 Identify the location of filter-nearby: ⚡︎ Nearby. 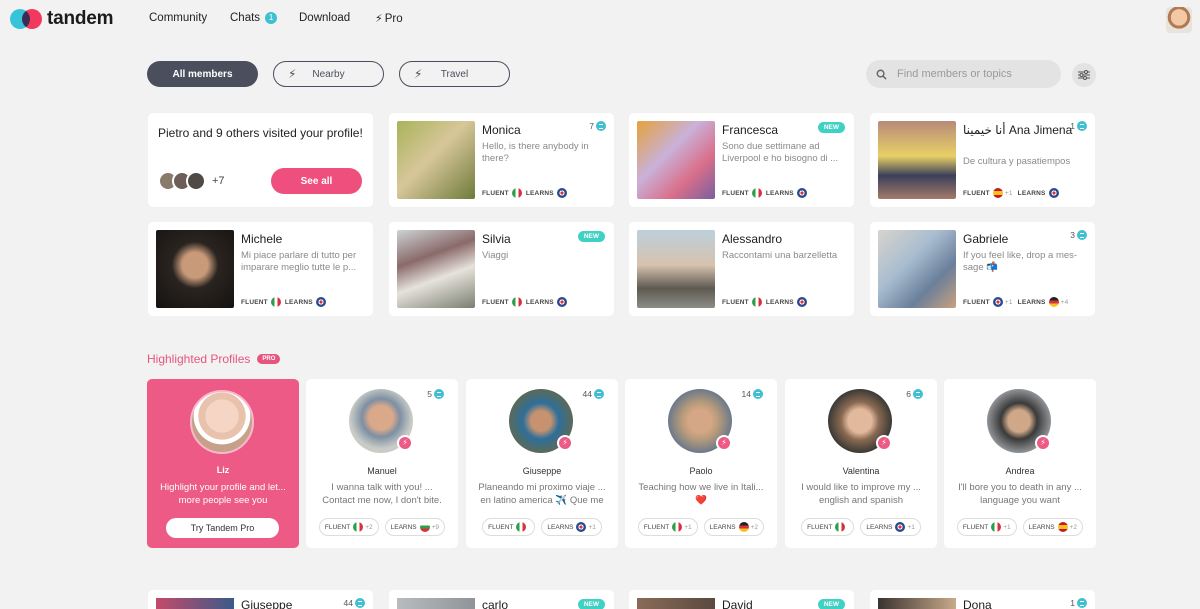
(328, 74).